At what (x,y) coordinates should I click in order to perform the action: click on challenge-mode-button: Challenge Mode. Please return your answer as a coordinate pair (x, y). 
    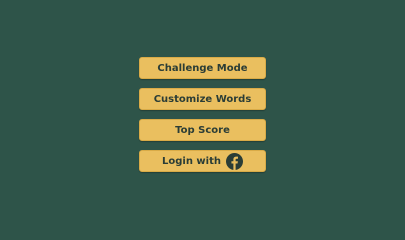
    Looking at the image, I should click on (202, 68).